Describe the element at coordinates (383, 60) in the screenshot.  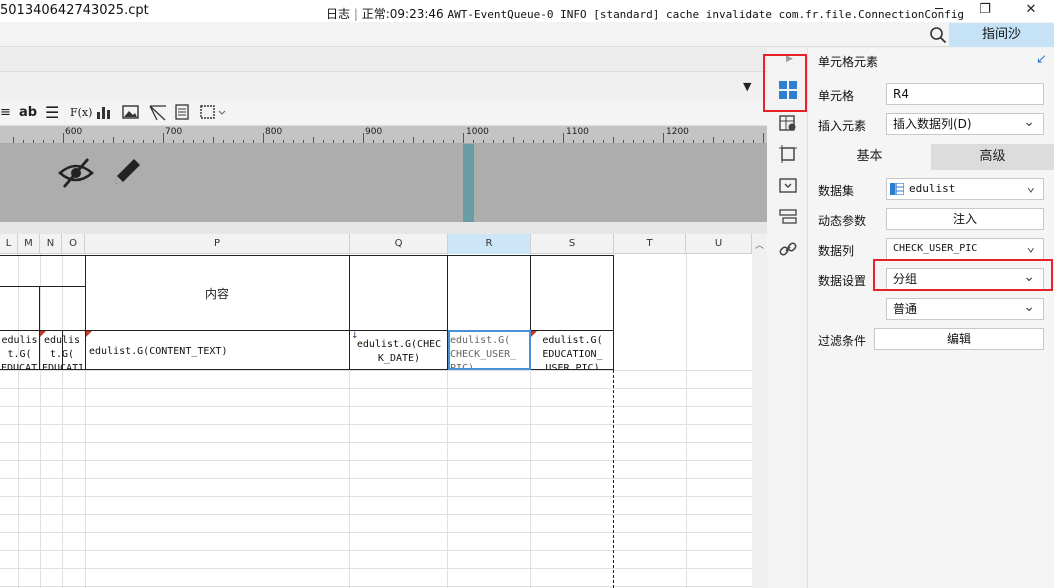
I see `document-tab-bar` at that location.